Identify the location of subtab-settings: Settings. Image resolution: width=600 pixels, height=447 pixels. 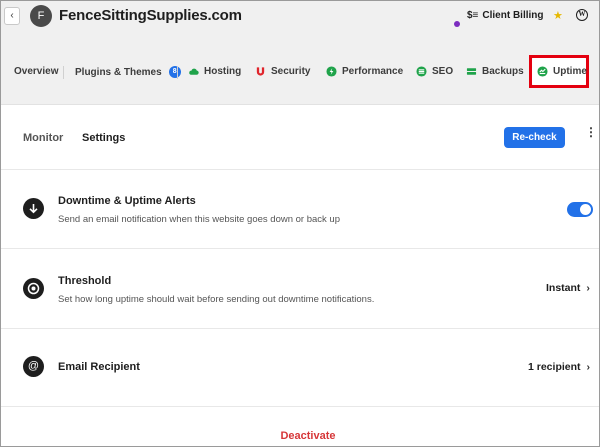
(103, 138).